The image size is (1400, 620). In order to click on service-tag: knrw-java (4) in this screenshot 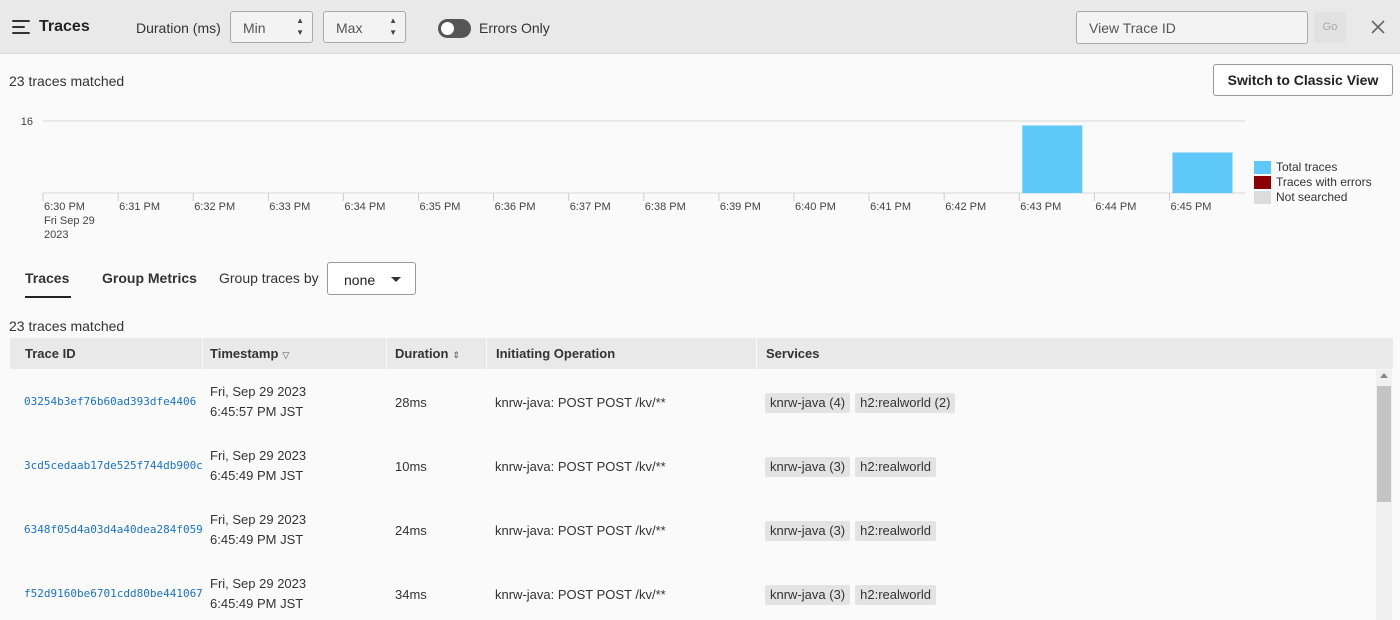, I will do `click(808, 403)`.